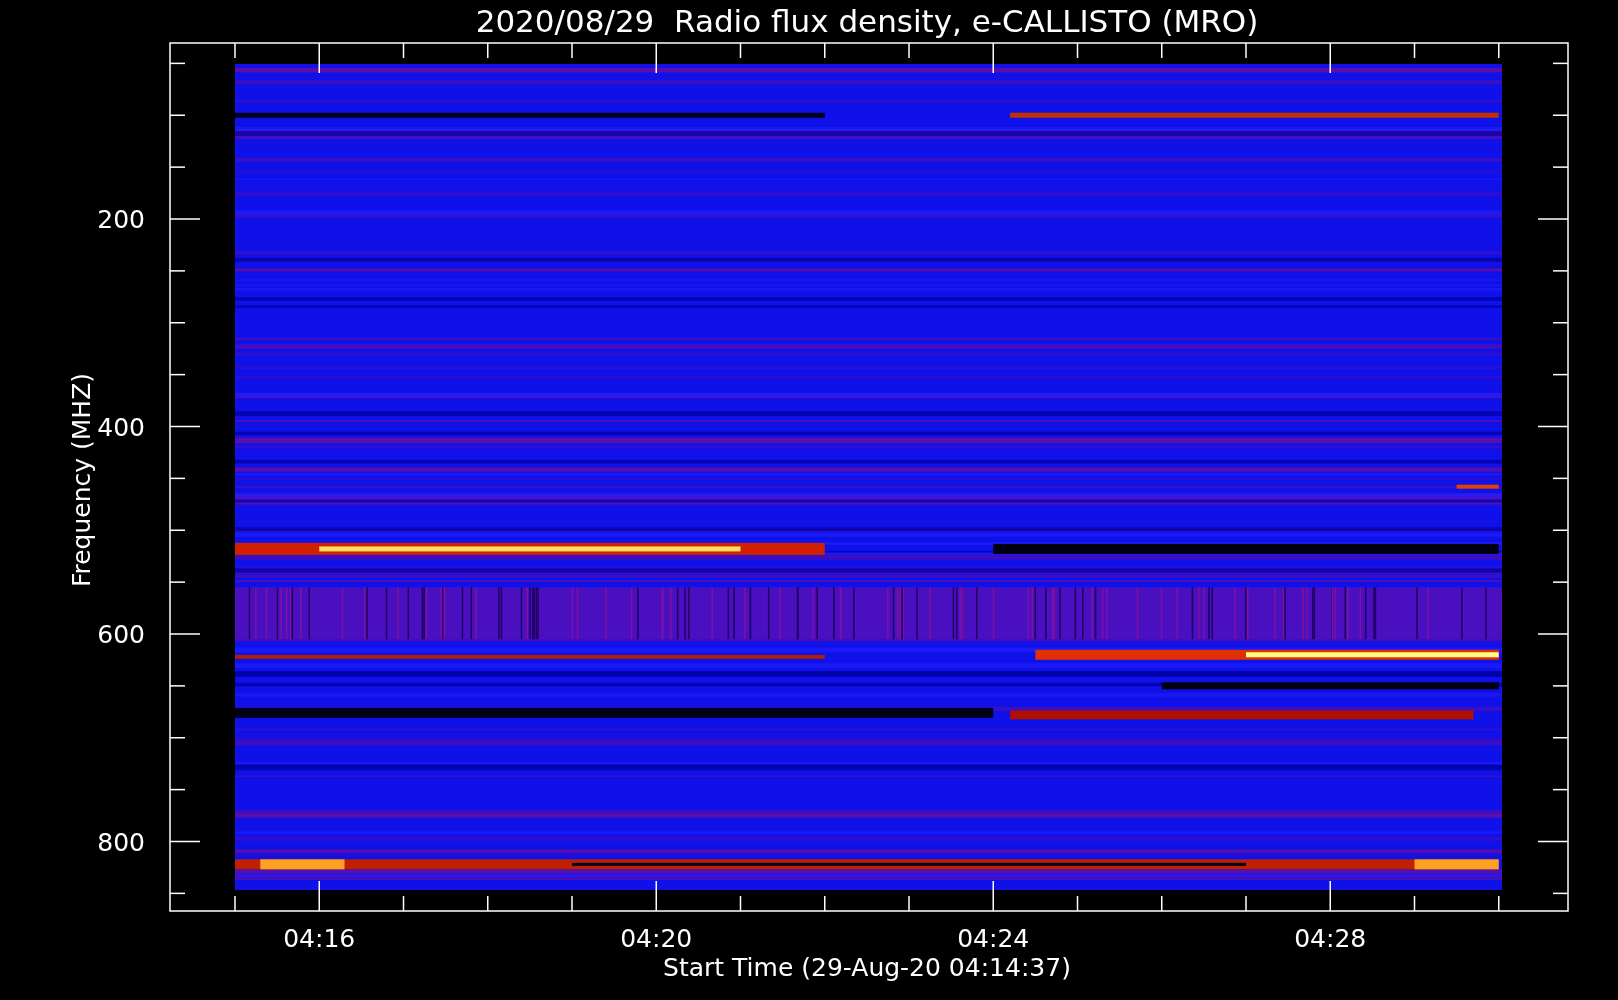 This screenshot has width=1618, height=1000. I want to click on y-tick-label: 600, so click(121, 634).